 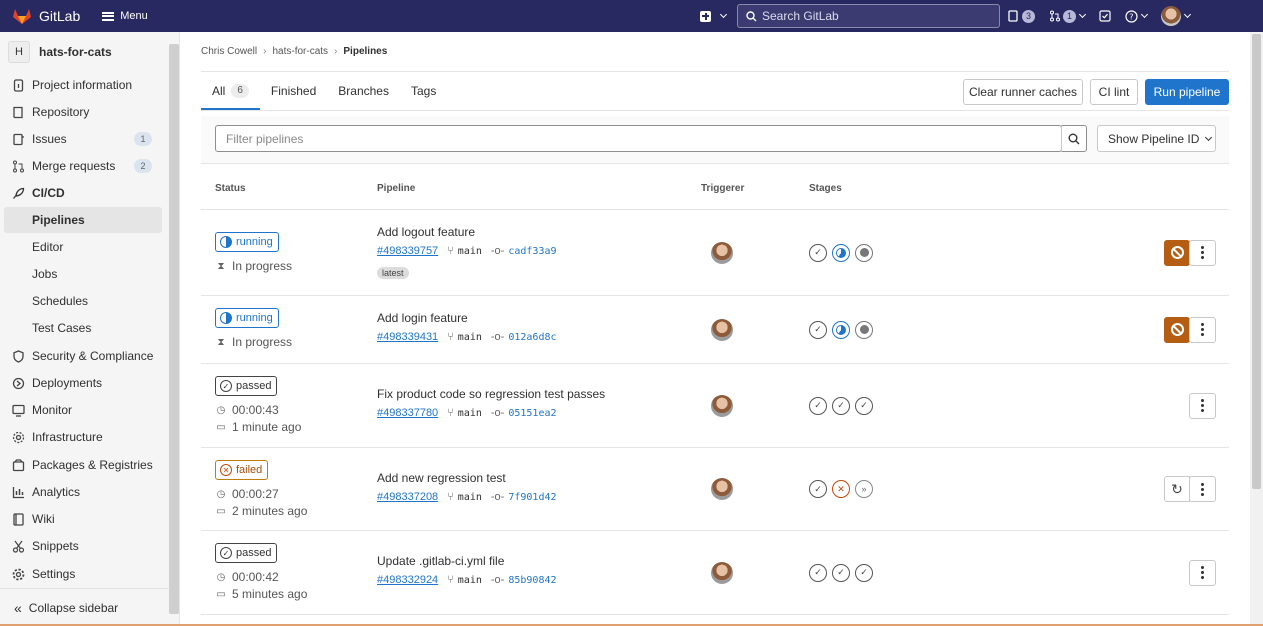 I want to click on tab-finished: Finished, so click(x=293, y=91).